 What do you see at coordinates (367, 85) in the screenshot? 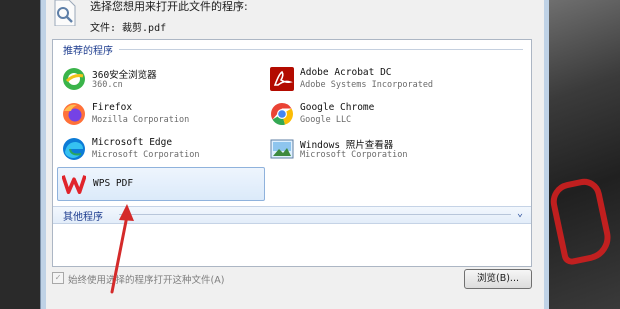
I see `app-publisher: Adobe Systems Incorporated` at bounding box center [367, 85].